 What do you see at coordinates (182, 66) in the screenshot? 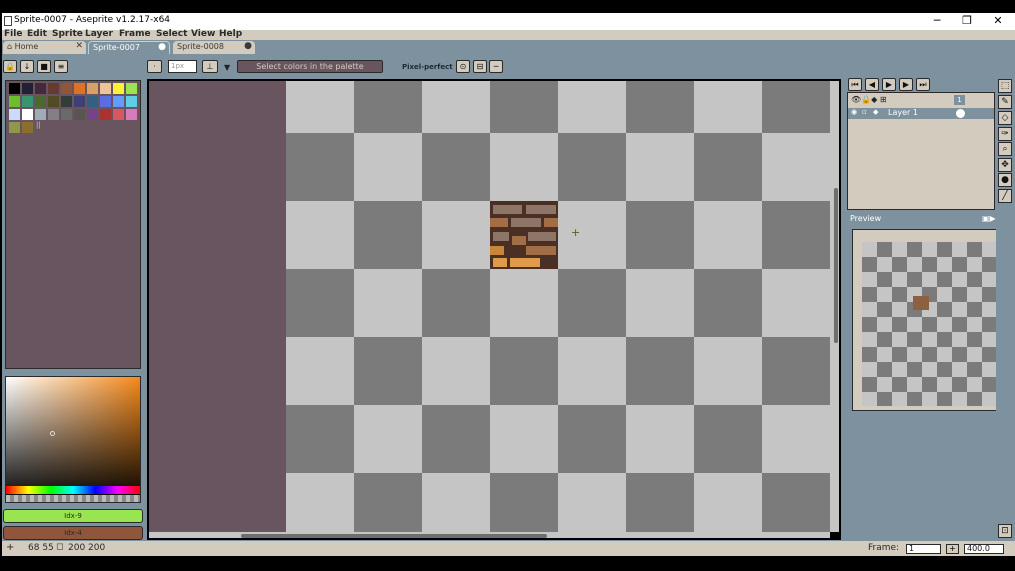
I see `brush-size-field: 1px` at bounding box center [182, 66].